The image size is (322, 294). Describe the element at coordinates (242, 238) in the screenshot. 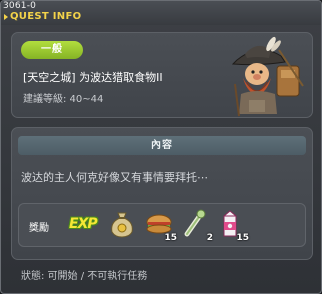

I see `milk-count: 15` at that location.